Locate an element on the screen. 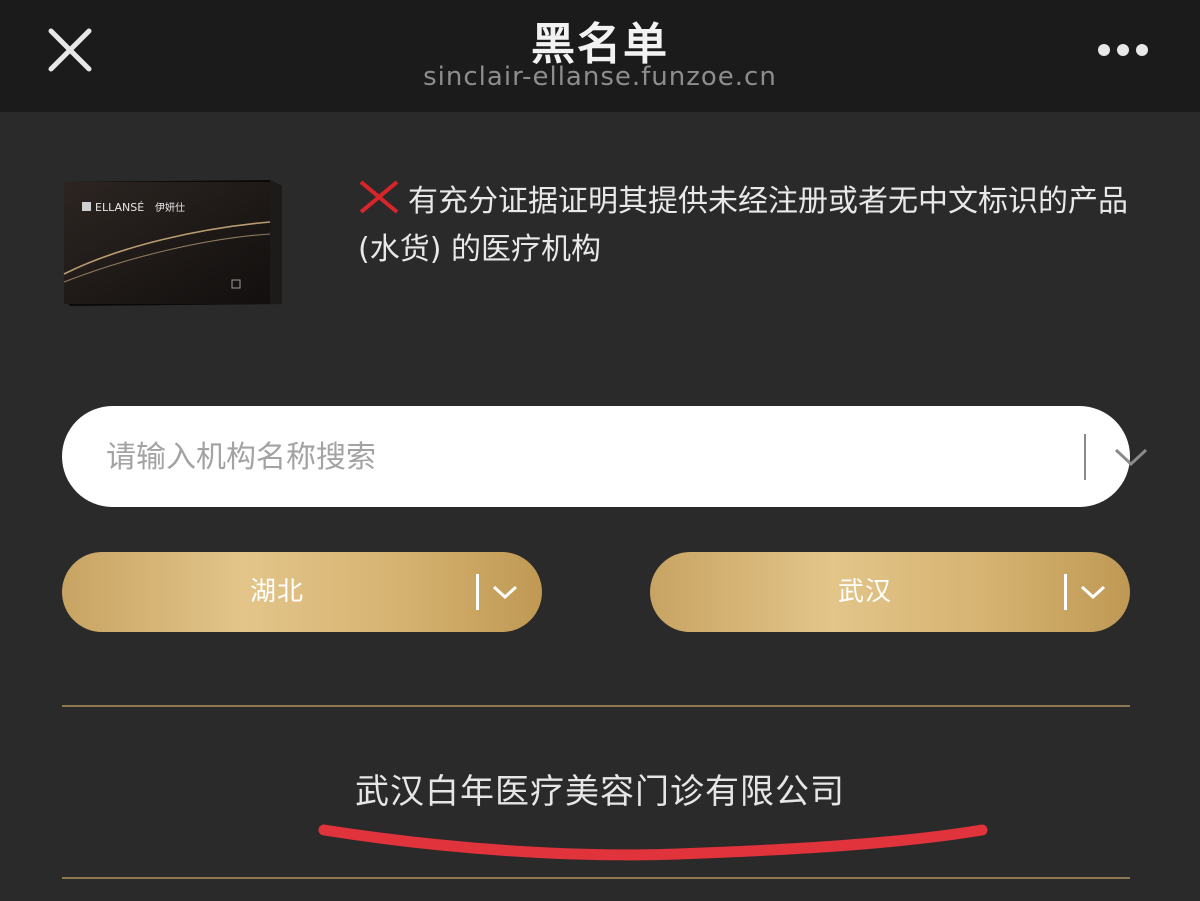 The height and width of the screenshot is (901, 1200). city-select: 武汉 is located at coordinates (890, 592).